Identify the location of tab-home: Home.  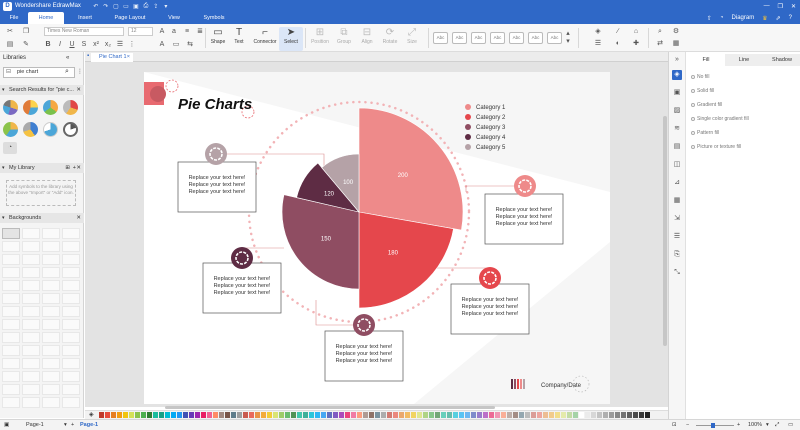
(46, 18).